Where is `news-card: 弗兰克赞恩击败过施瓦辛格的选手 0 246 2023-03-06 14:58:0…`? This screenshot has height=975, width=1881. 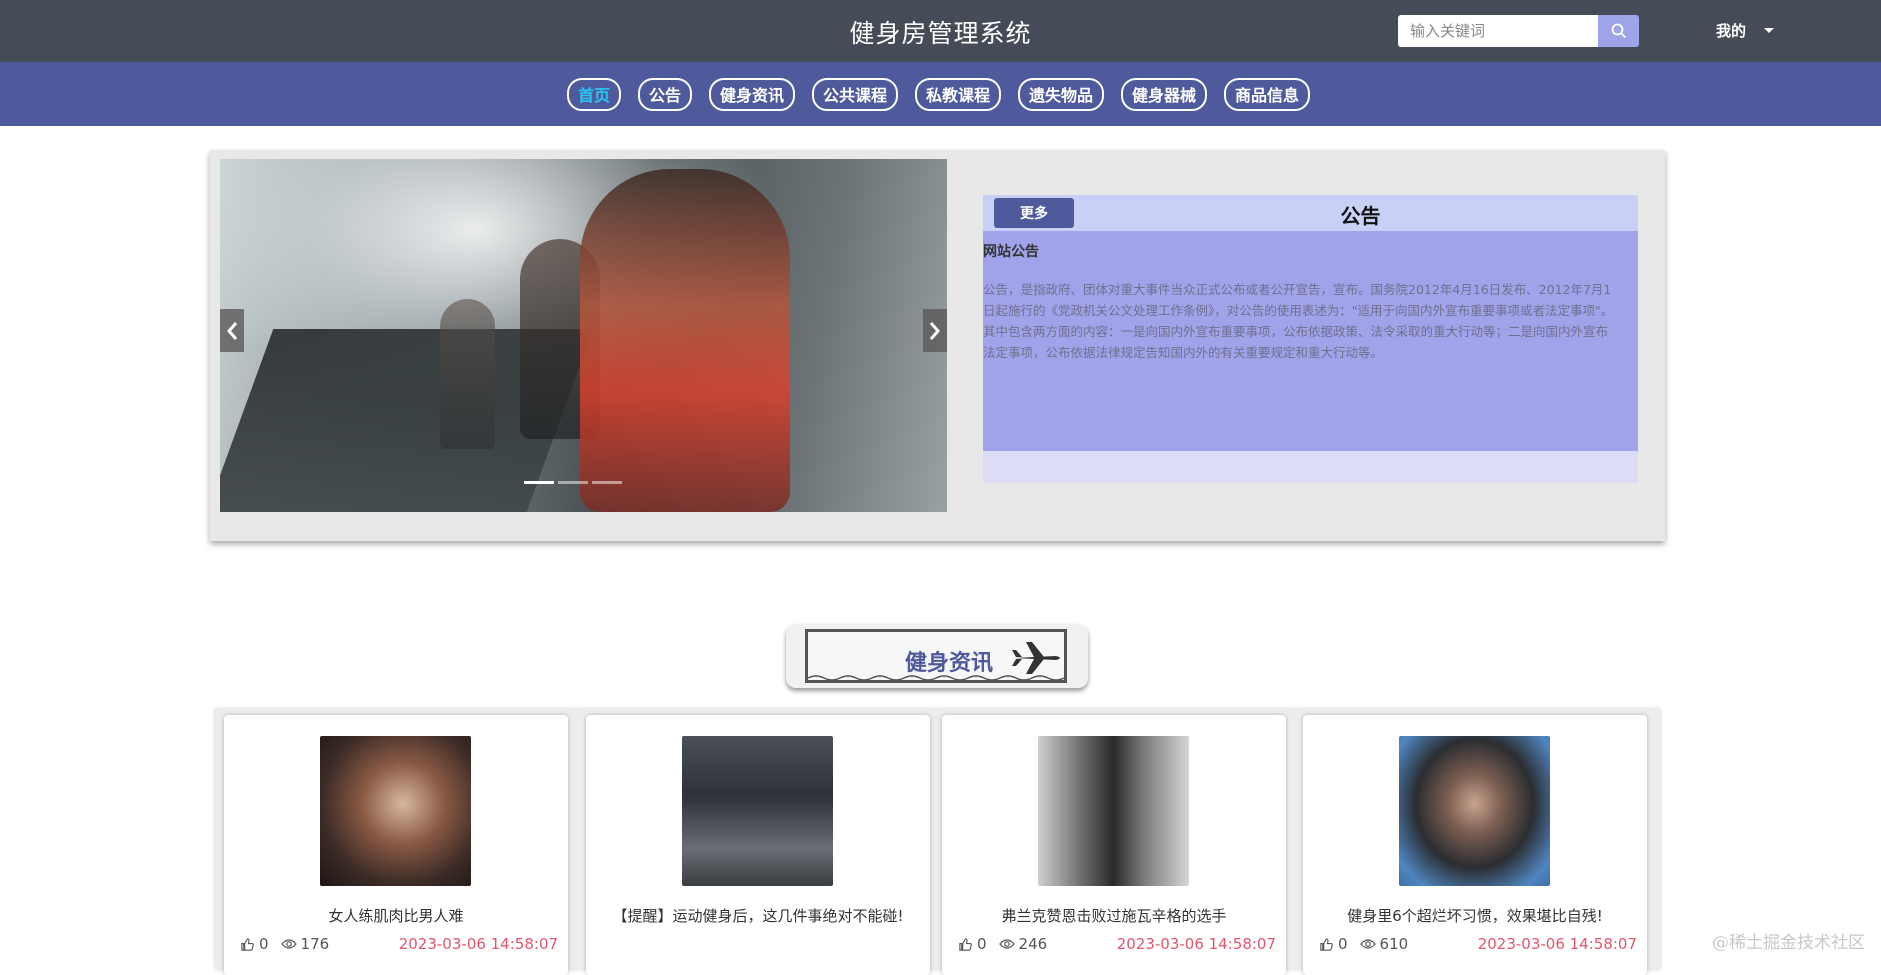 news-card: 弗兰克赞恩击败过施瓦辛格的选手 0 246 2023-03-06 14:58:0… is located at coordinates (1114, 845).